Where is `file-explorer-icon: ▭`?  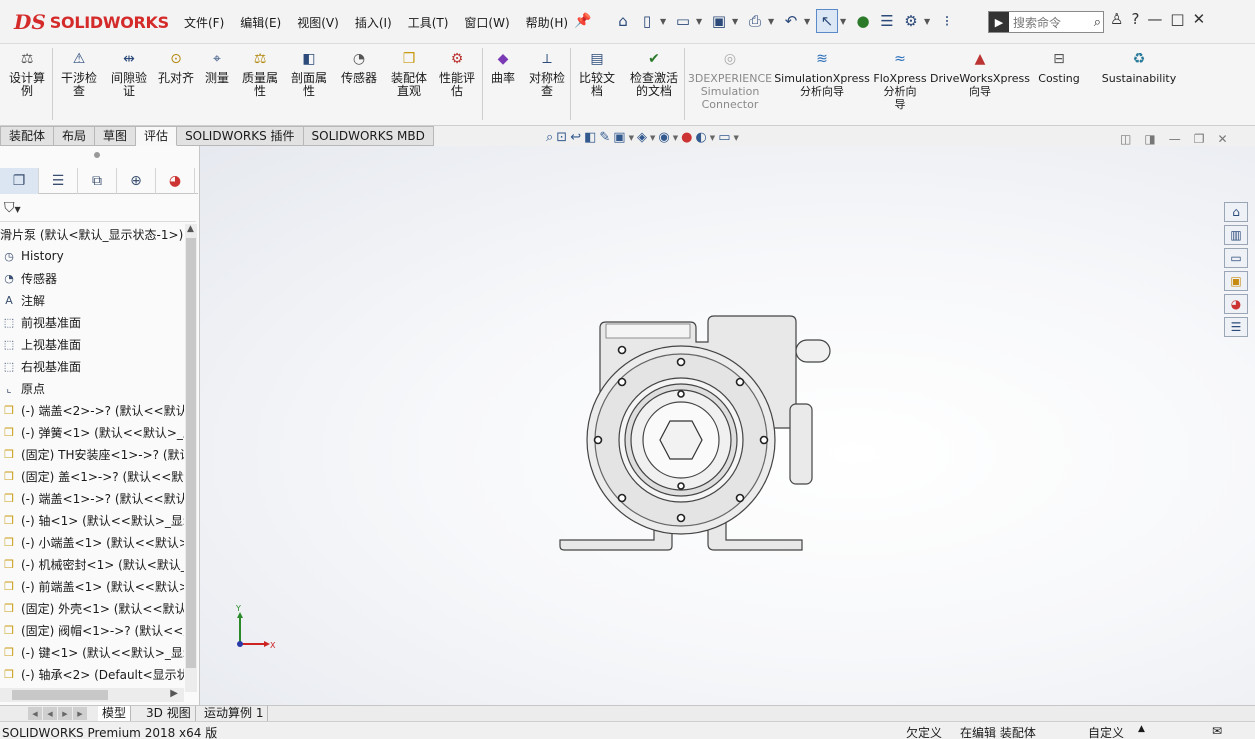
file-explorer-icon: ▭ is located at coordinates (1236, 258).